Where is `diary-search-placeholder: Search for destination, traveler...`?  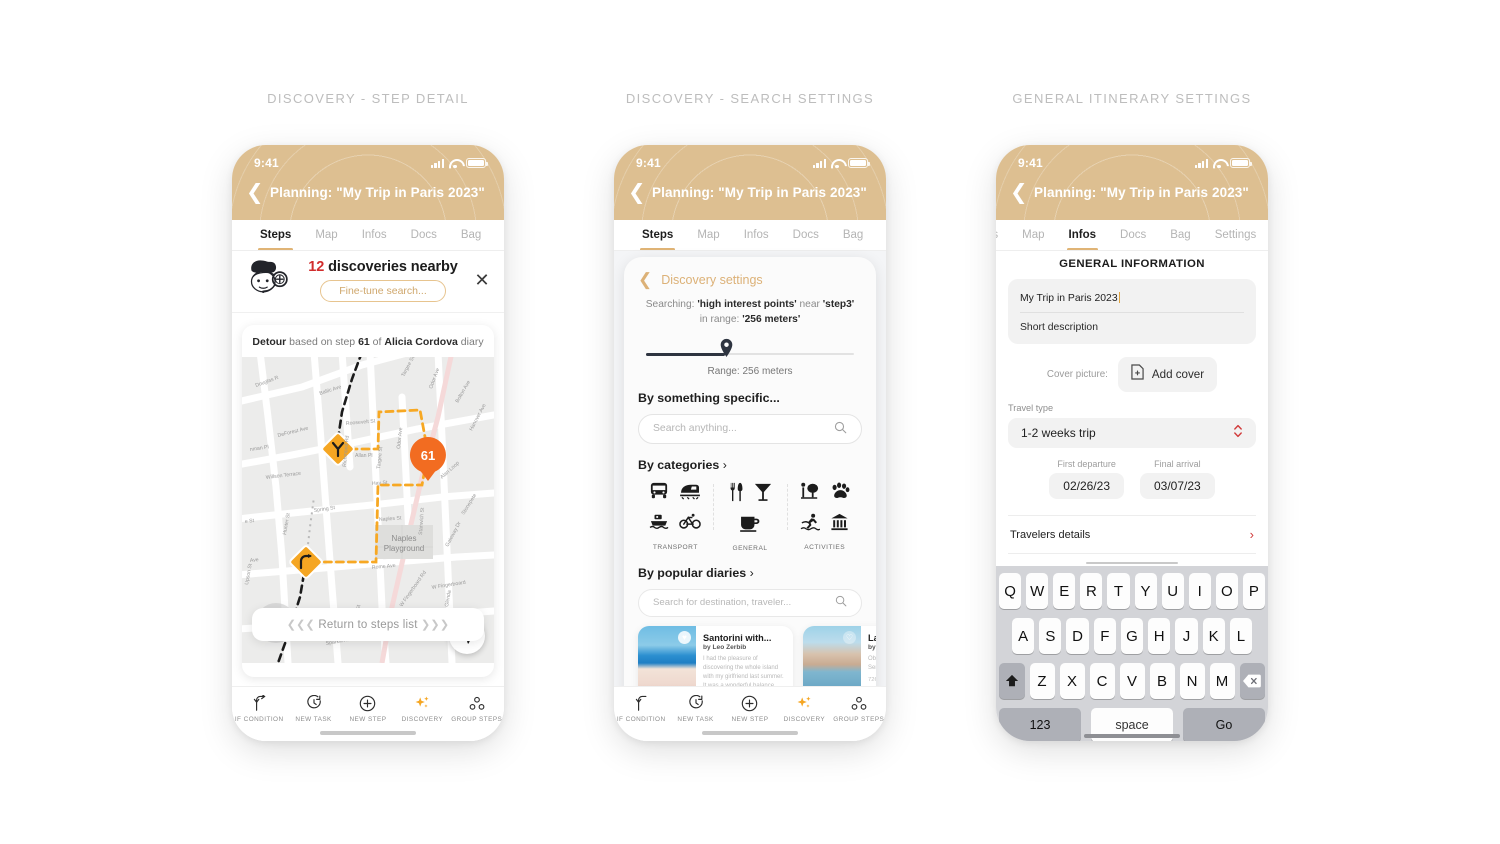 diary-search-placeholder: Search for destination, traveler... is located at coordinates (722, 603).